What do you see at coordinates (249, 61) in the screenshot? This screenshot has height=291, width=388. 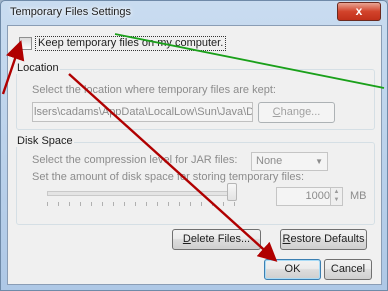 I see `green-arrow-line` at bounding box center [249, 61].